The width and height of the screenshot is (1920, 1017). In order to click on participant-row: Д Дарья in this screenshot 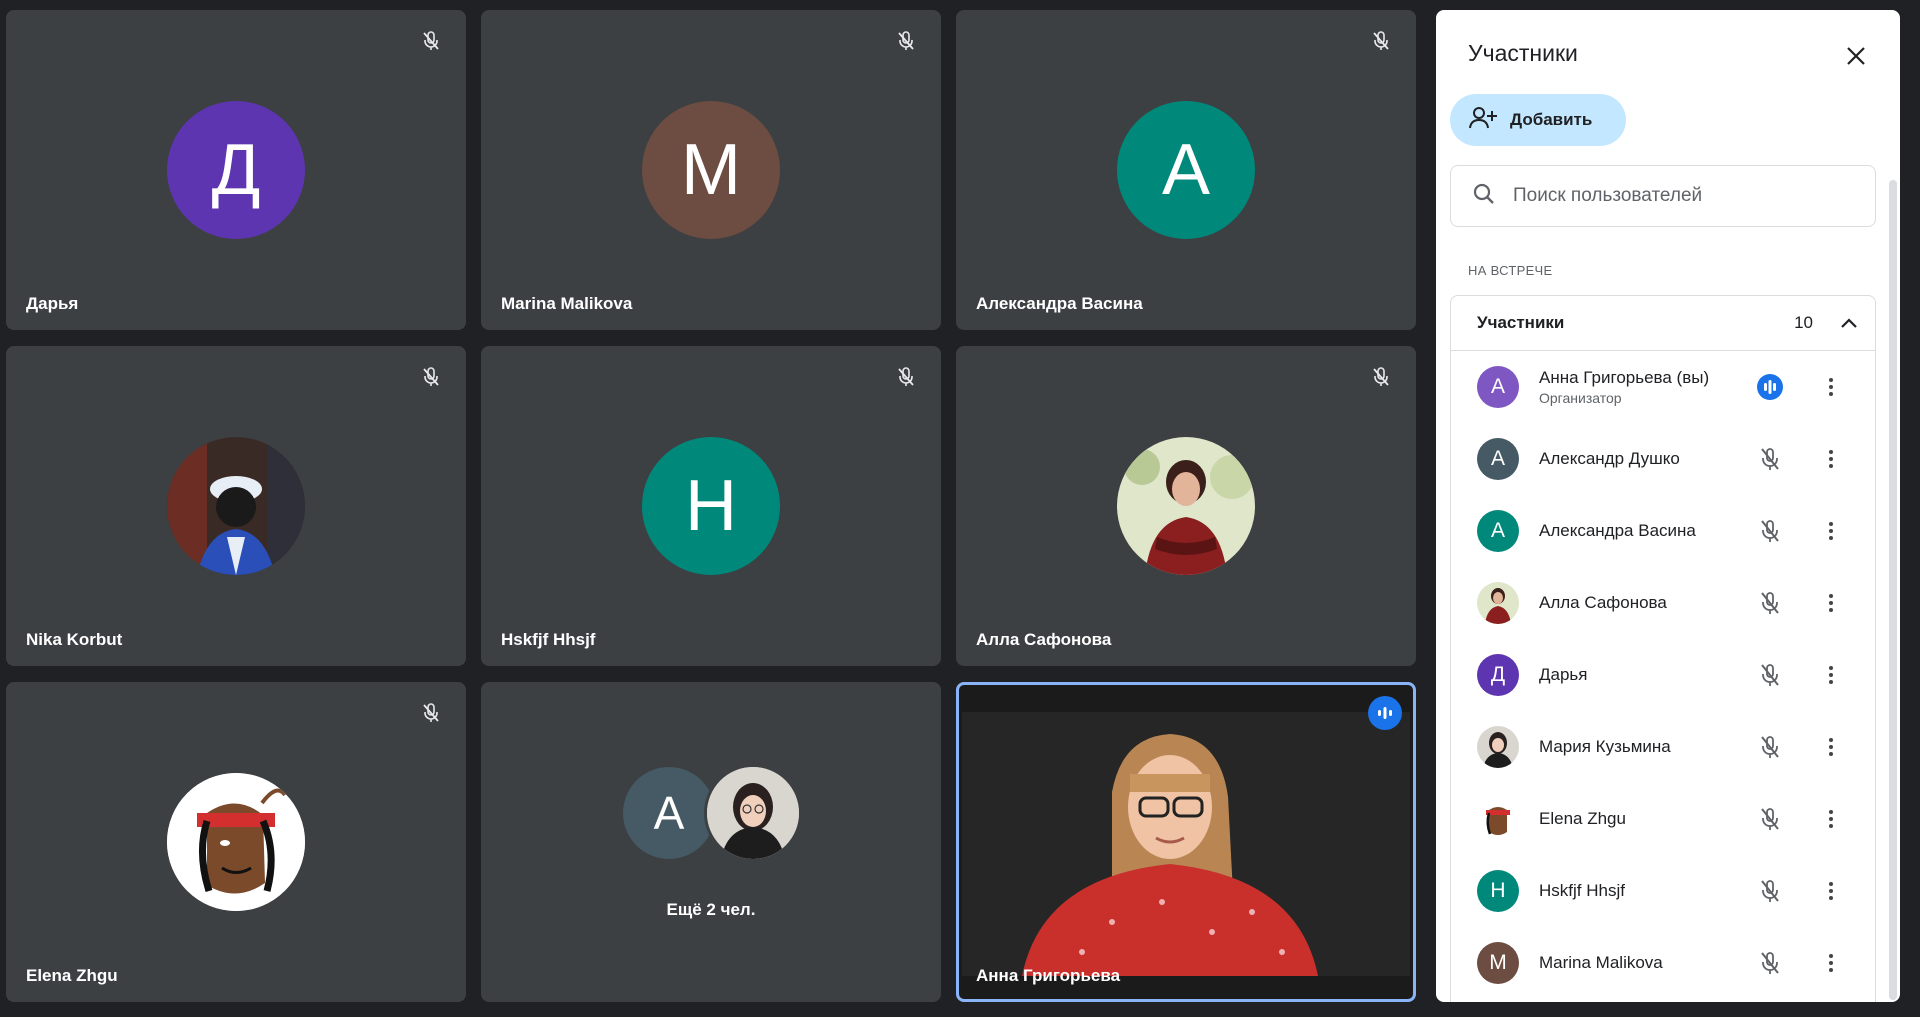, I will do `click(1663, 675)`.